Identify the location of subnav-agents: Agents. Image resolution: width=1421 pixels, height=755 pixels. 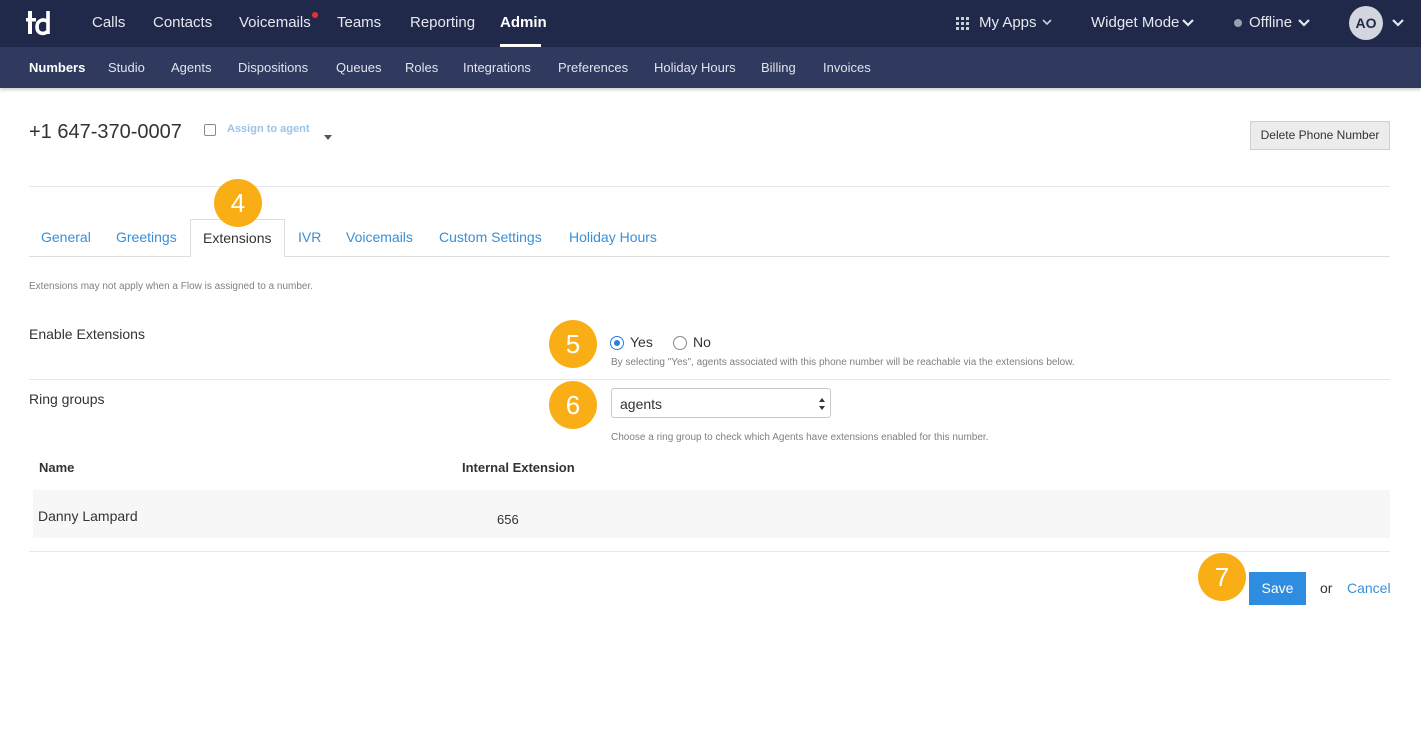
(191, 67).